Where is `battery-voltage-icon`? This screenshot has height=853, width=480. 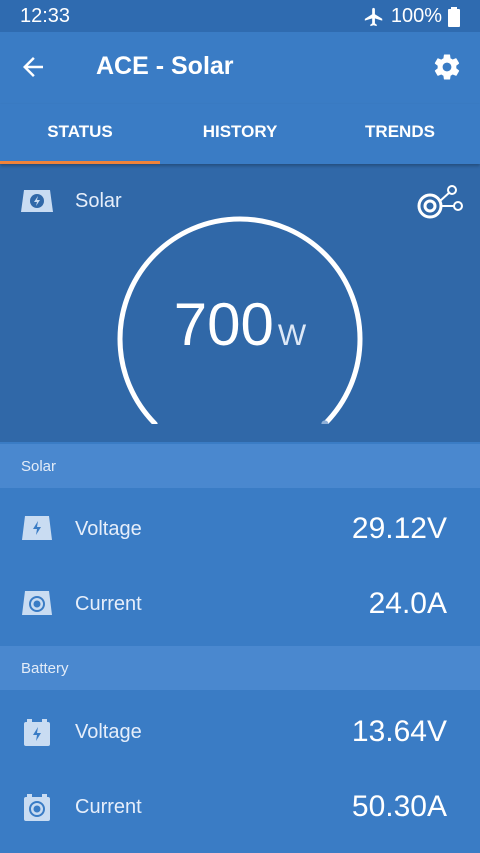 battery-voltage-icon is located at coordinates (37, 732).